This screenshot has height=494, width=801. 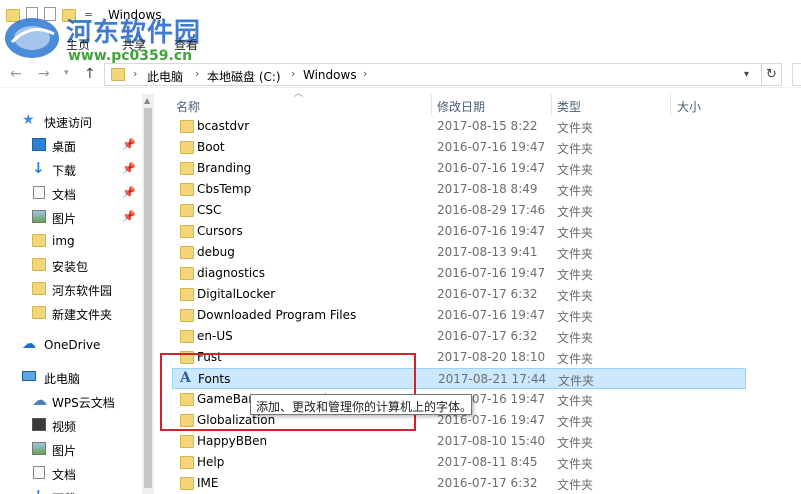 What do you see at coordinates (224, 189) in the screenshot?
I see `file-name: CbsTemp` at bounding box center [224, 189].